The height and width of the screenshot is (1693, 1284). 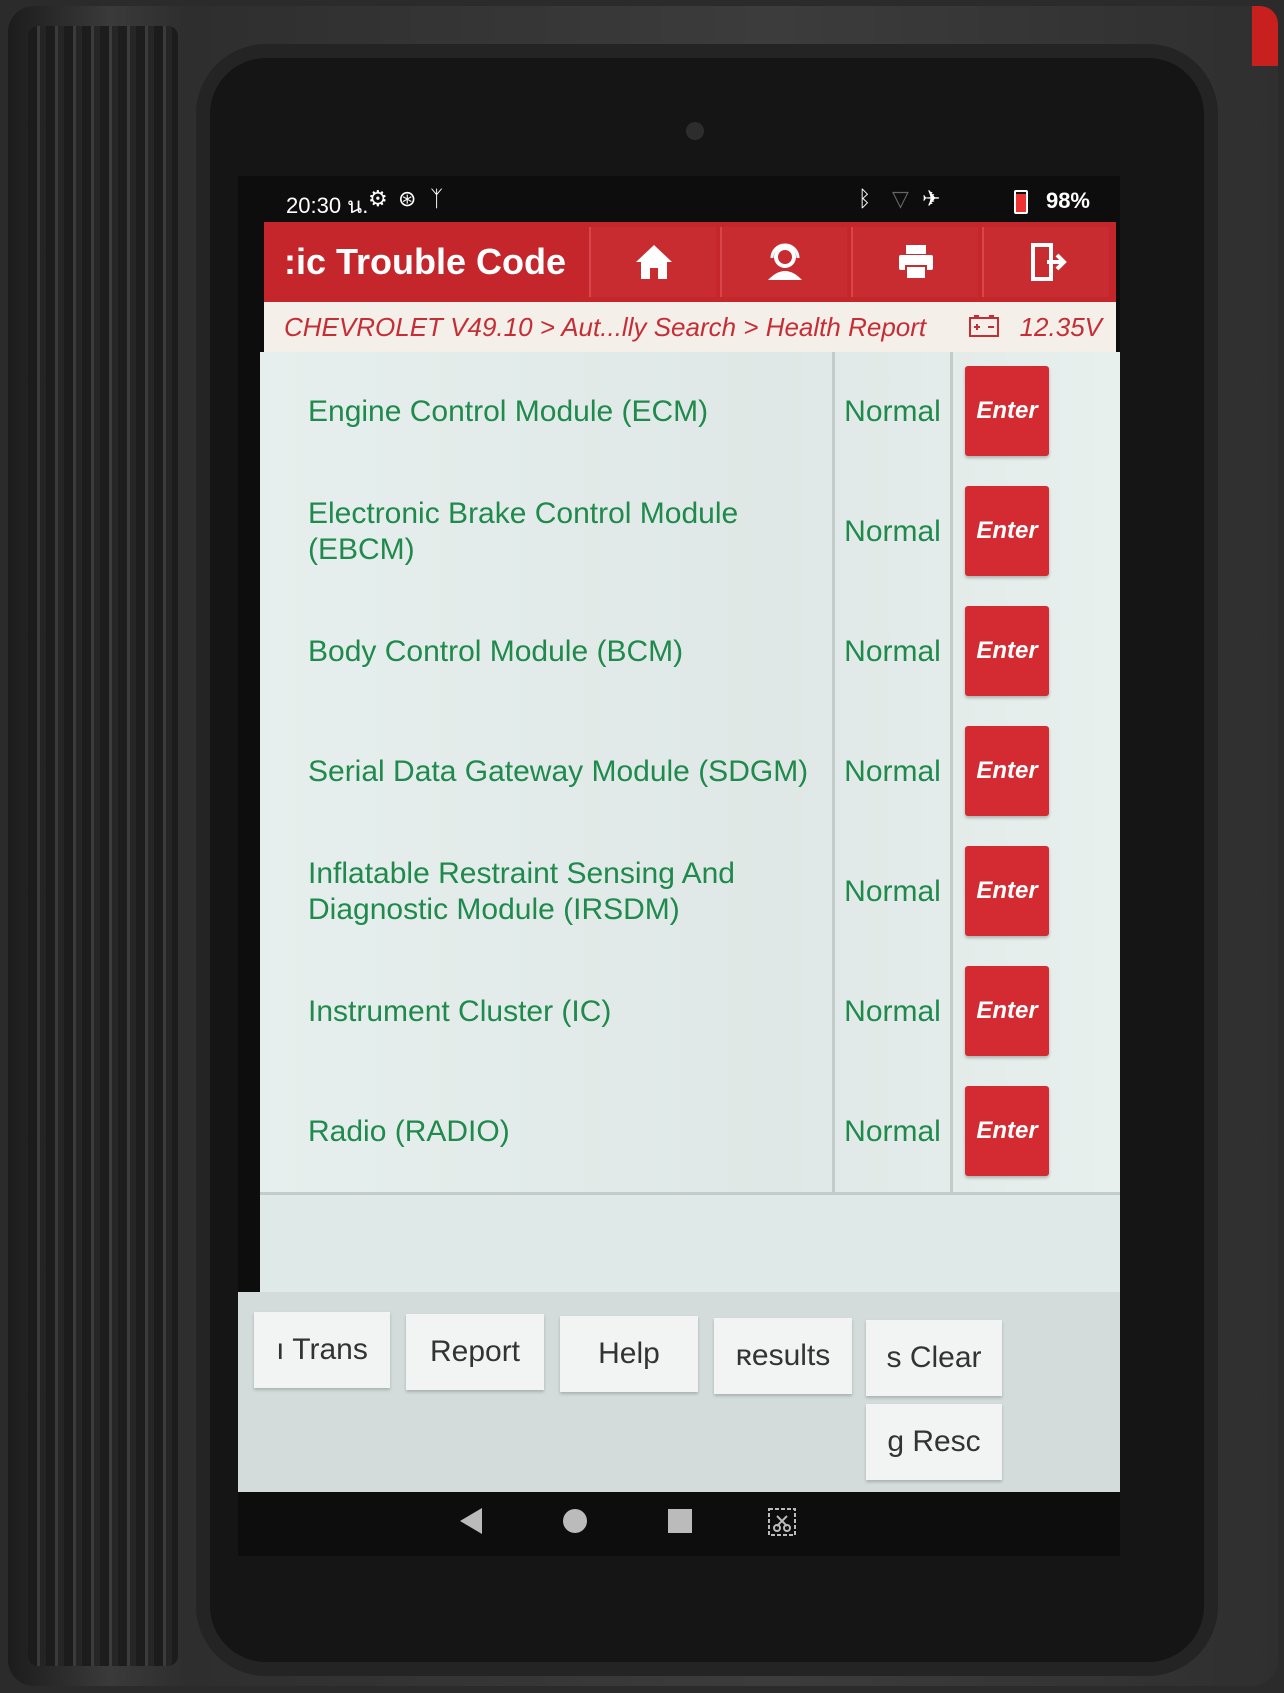 What do you see at coordinates (327, 205) in the screenshot?
I see `clock: 20:30 น.` at bounding box center [327, 205].